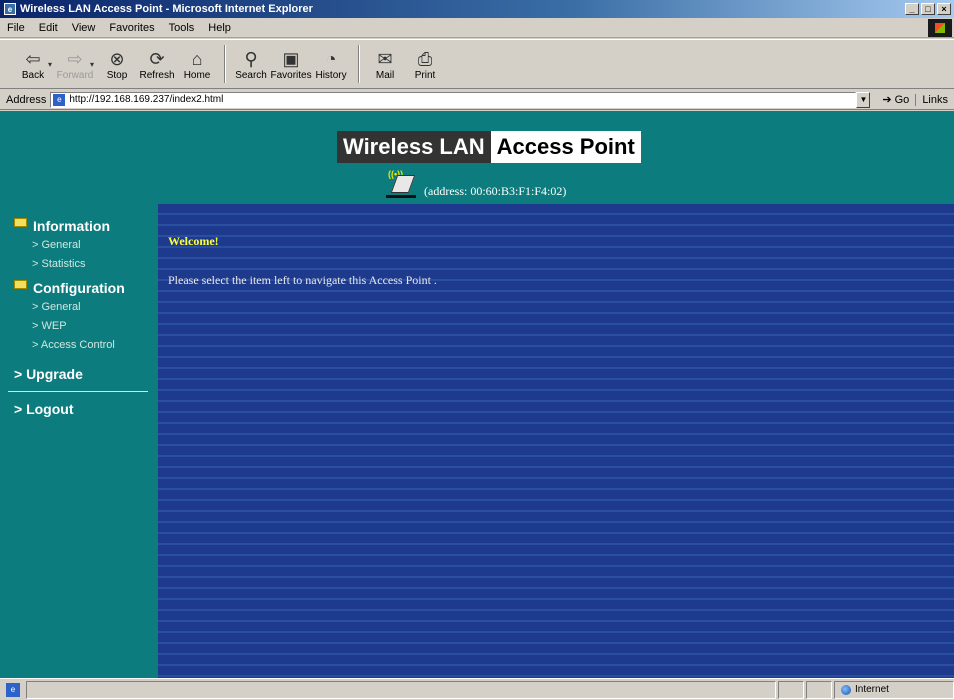 This screenshot has width=954, height=700. What do you see at coordinates (79, 326) in the screenshot?
I see `sidebar-item-wep: > WEP` at bounding box center [79, 326].